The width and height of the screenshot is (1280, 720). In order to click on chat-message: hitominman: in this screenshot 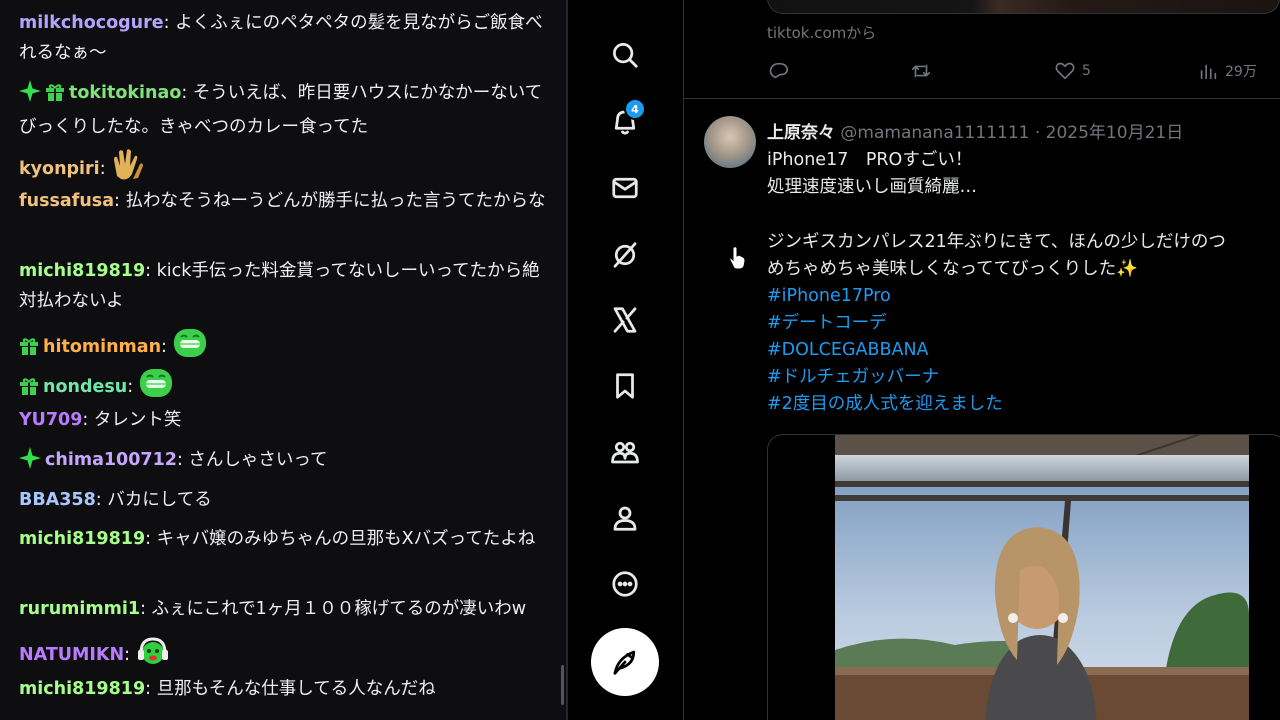, I will do `click(284, 348)`.